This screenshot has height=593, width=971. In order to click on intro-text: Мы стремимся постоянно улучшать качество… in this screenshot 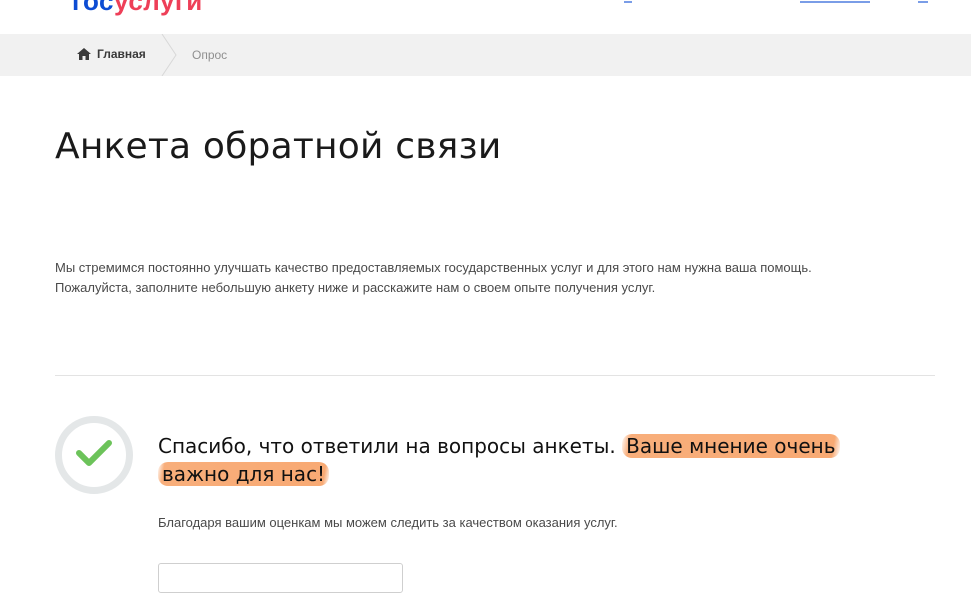, I will do `click(495, 278)`.